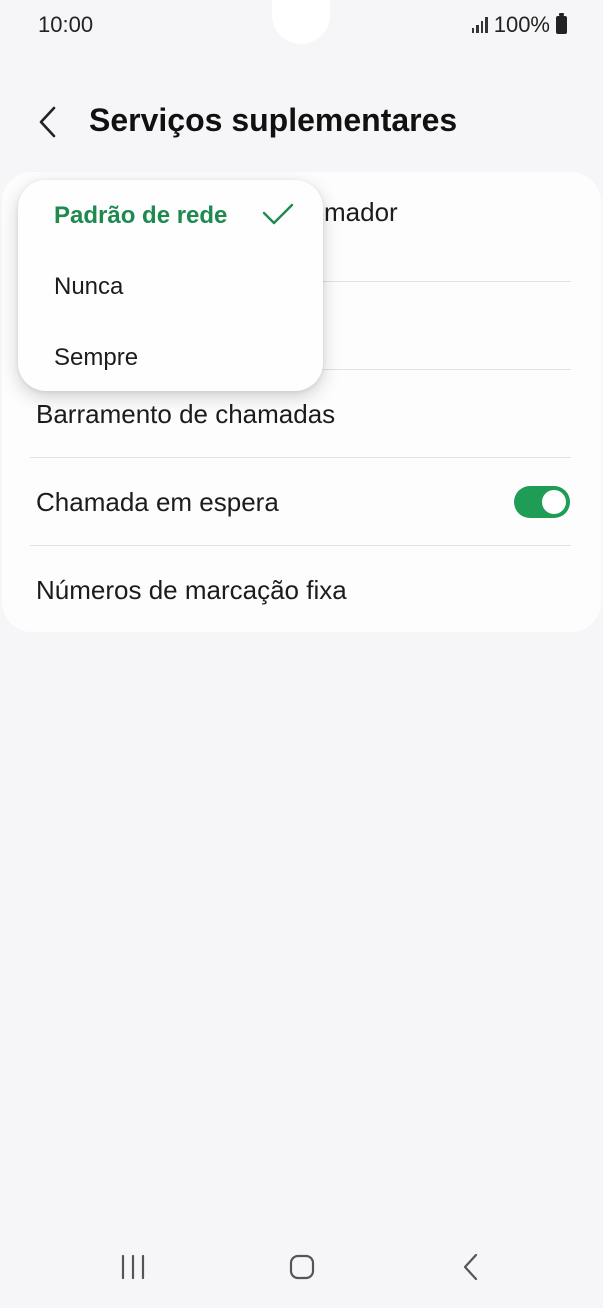 This screenshot has width=603, height=1308. Describe the element at coordinates (170, 285) in the screenshot. I see `caller-id-options-popup: Padrão de rede Nunca Sempre` at that location.